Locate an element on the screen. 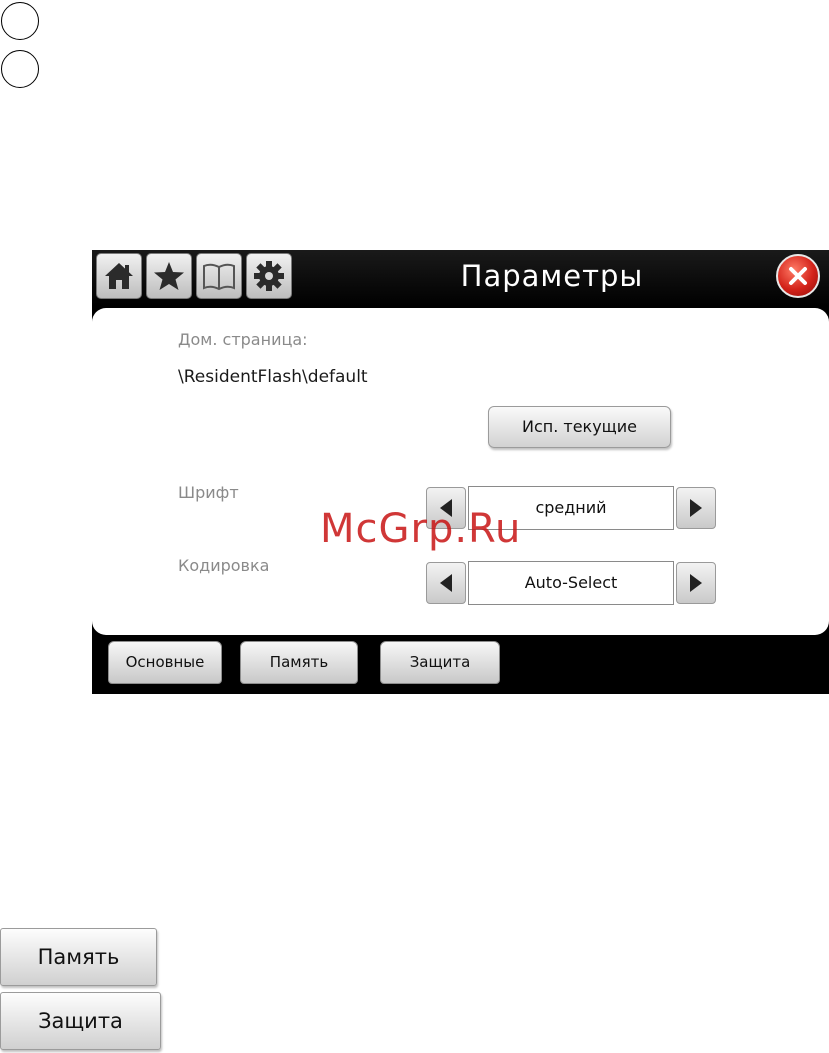 This screenshot has width=829, height=1053. watermark: McGrp.Ru is located at coordinates (421, 529).